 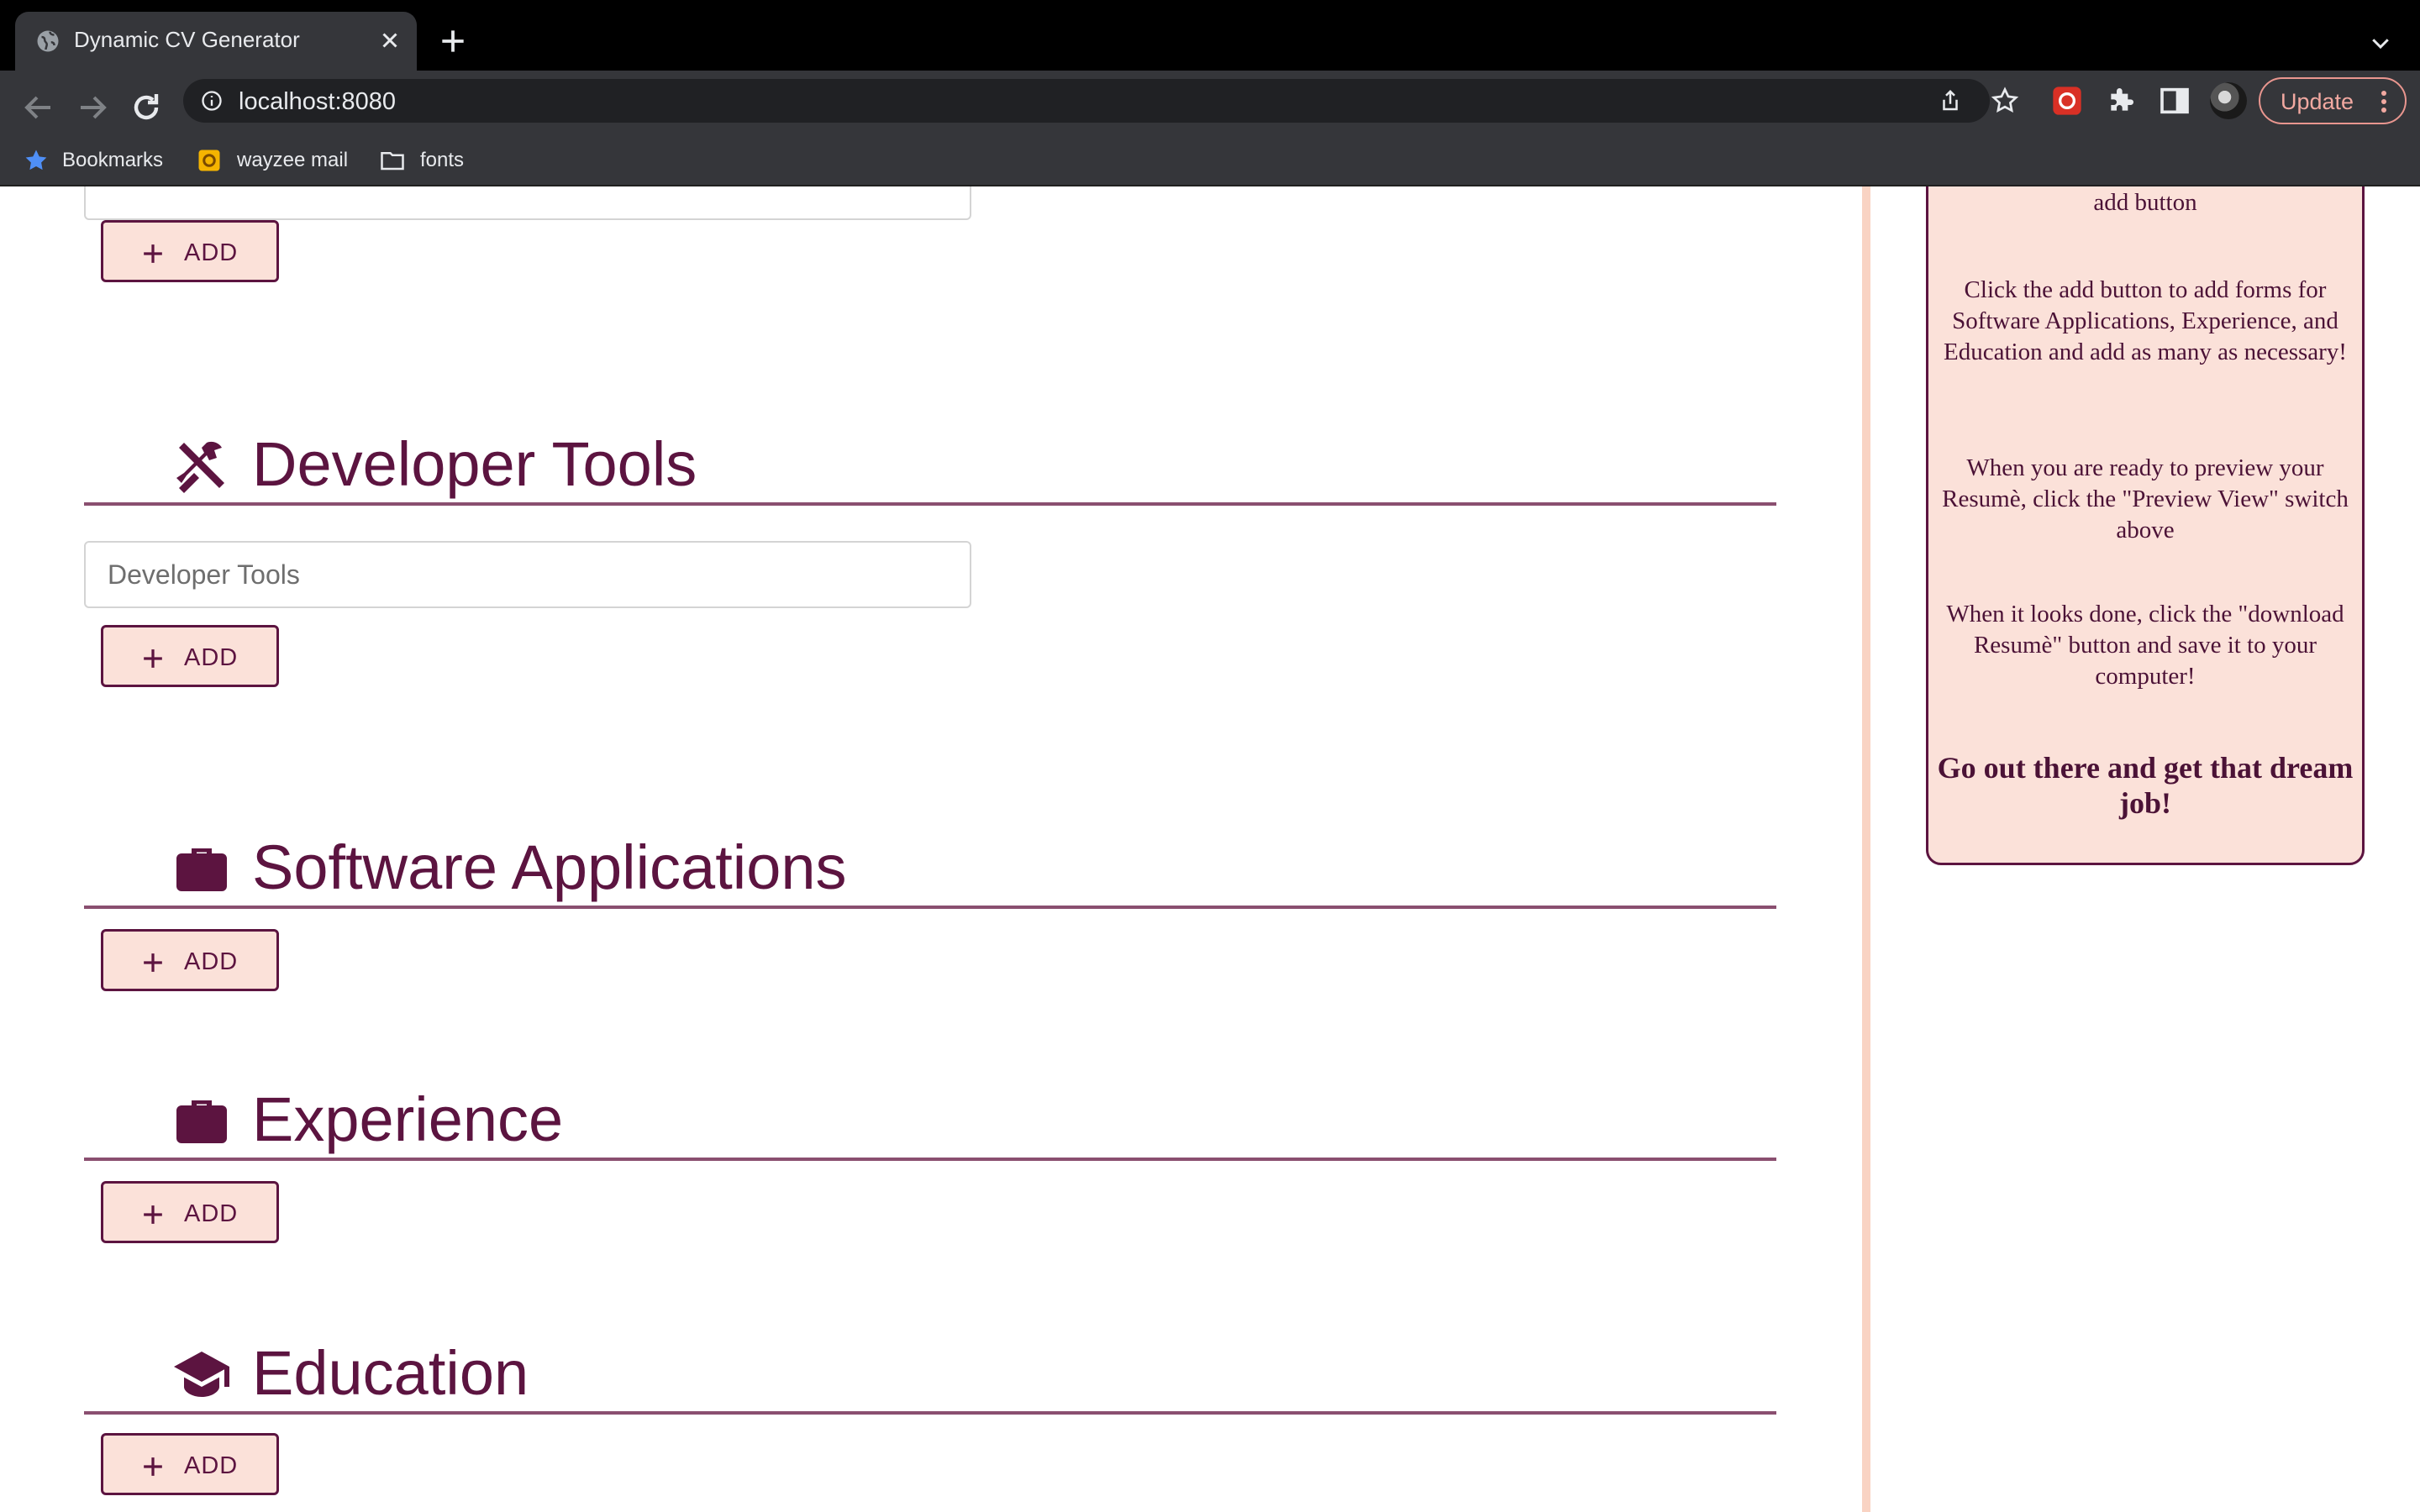 What do you see at coordinates (1210, 35) in the screenshot?
I see `browser-tab-strip: Dynamic CV Generator` at bounding box center [1210, 35].